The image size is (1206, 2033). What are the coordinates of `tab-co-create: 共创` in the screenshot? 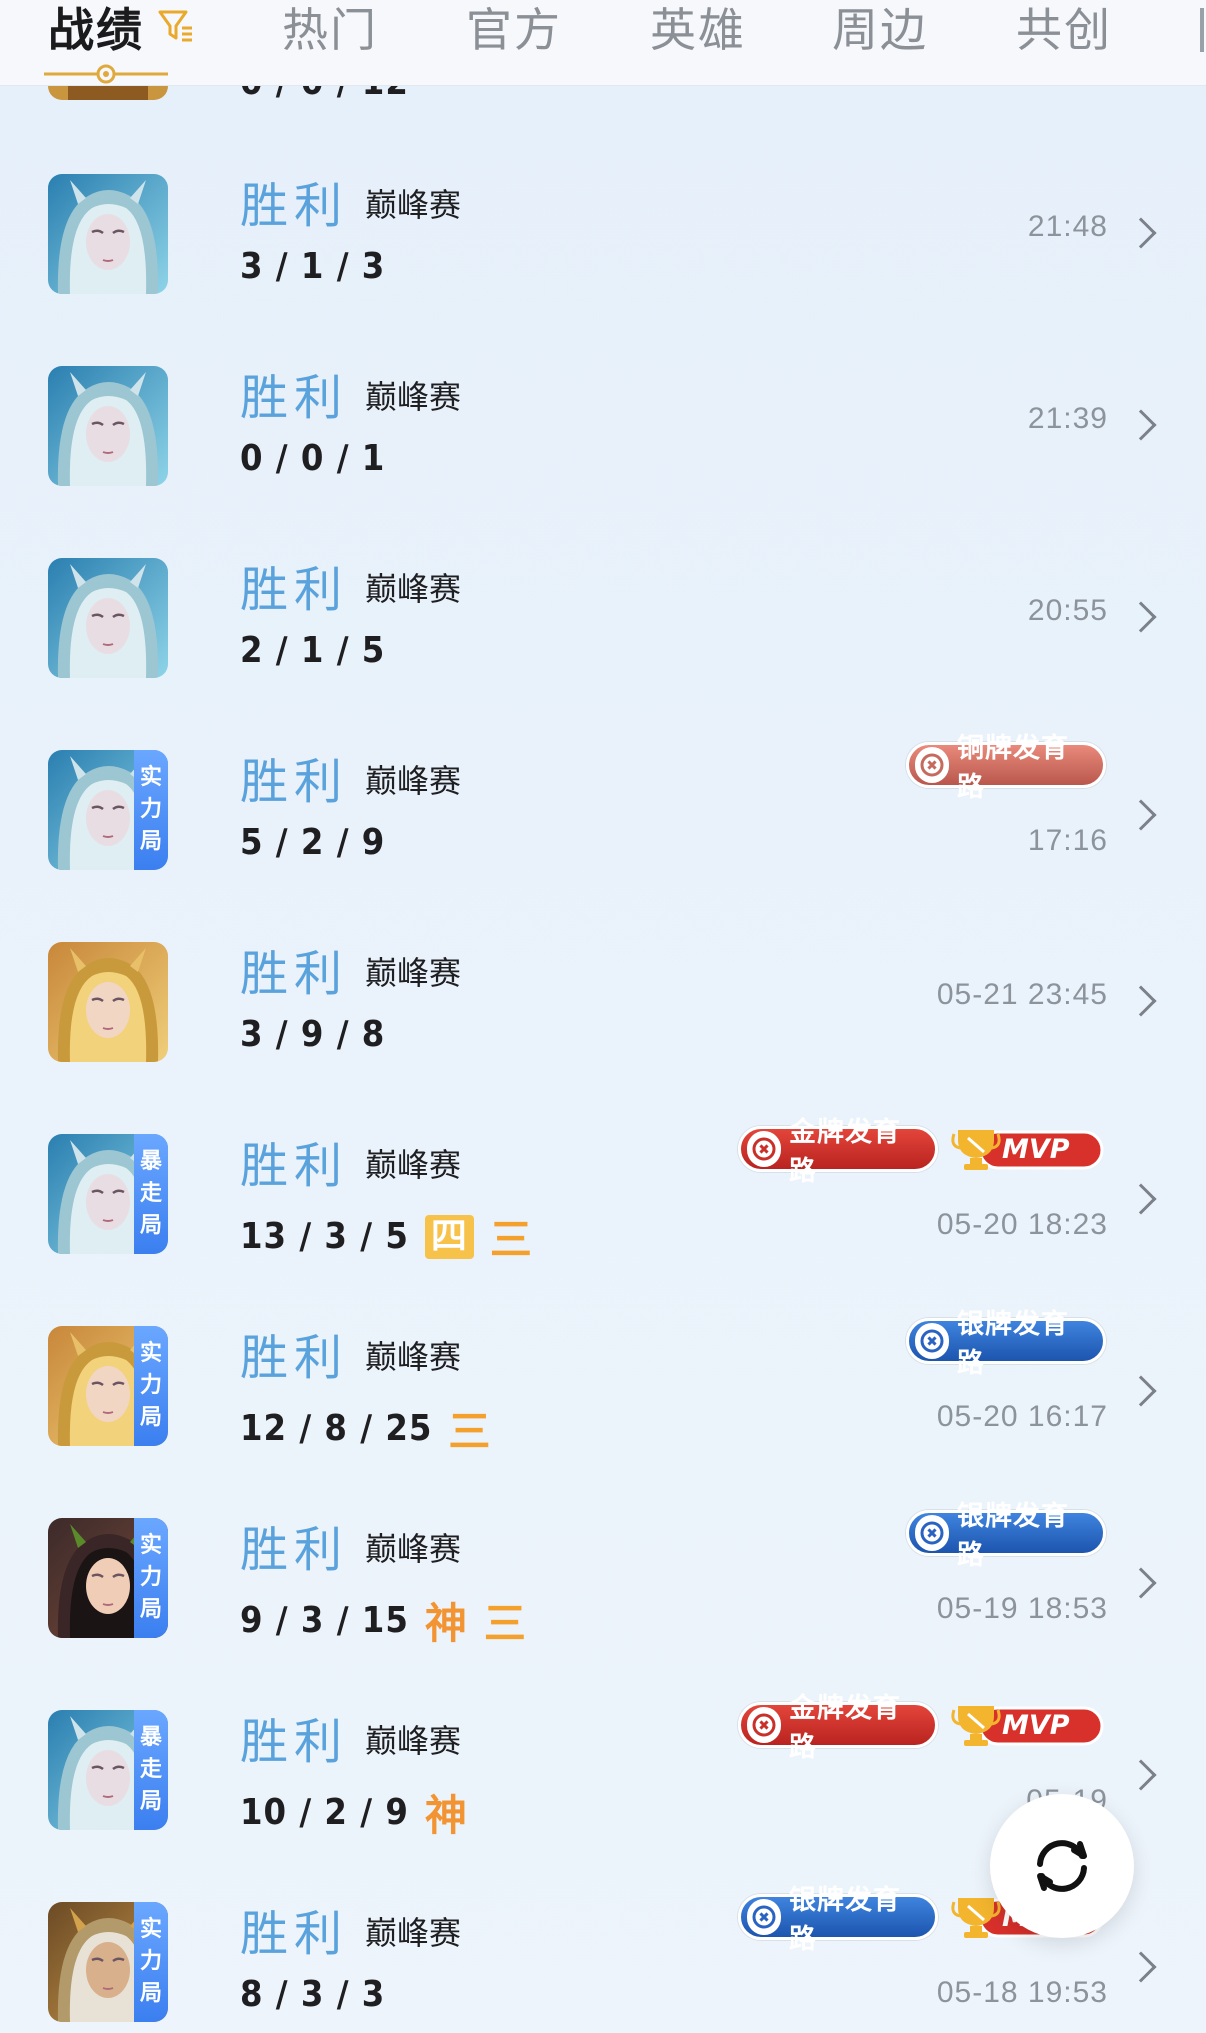 It's located at (1064, 30).